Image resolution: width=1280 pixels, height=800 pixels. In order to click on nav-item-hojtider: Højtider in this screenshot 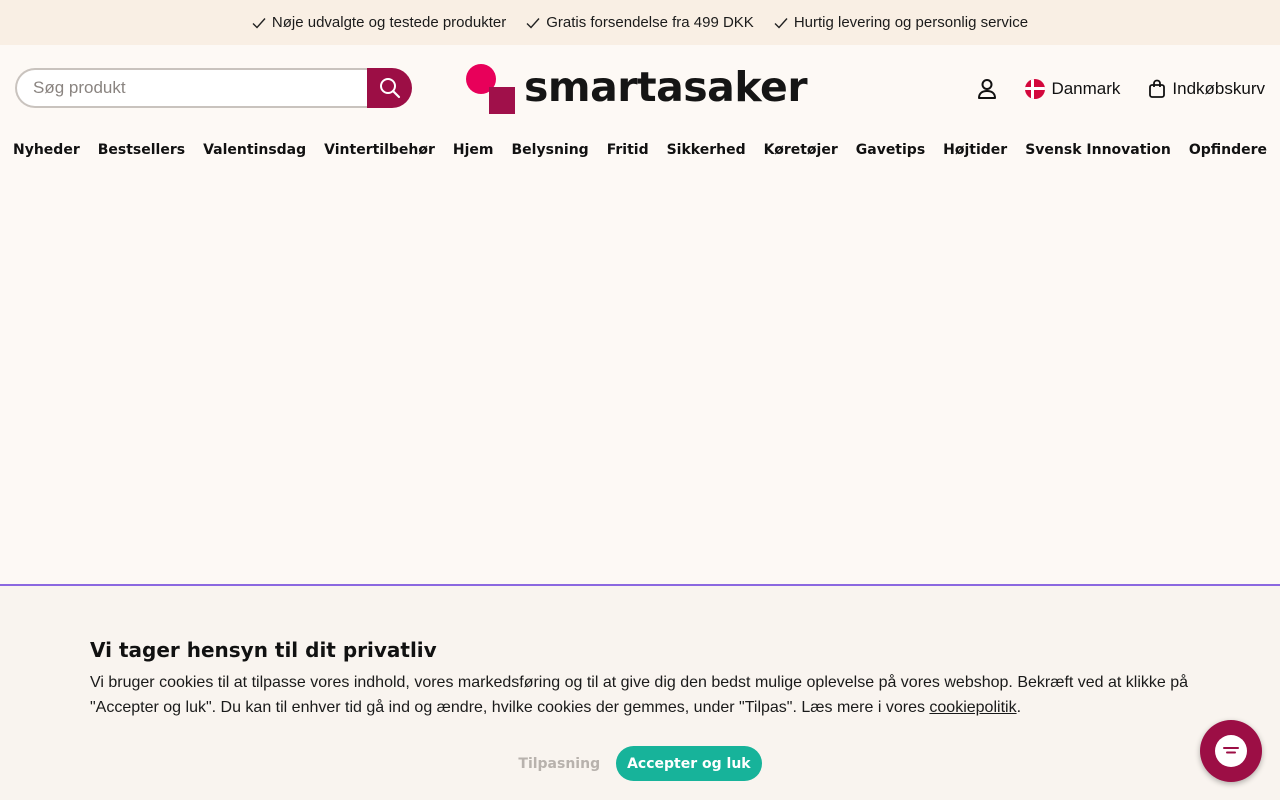, I will do `click(975, 154)`.